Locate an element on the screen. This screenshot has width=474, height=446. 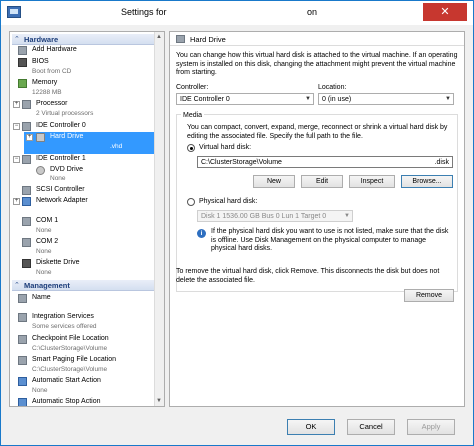
tree-item-network-adapter: + Network Adapter is located at coordinates (83, 202).